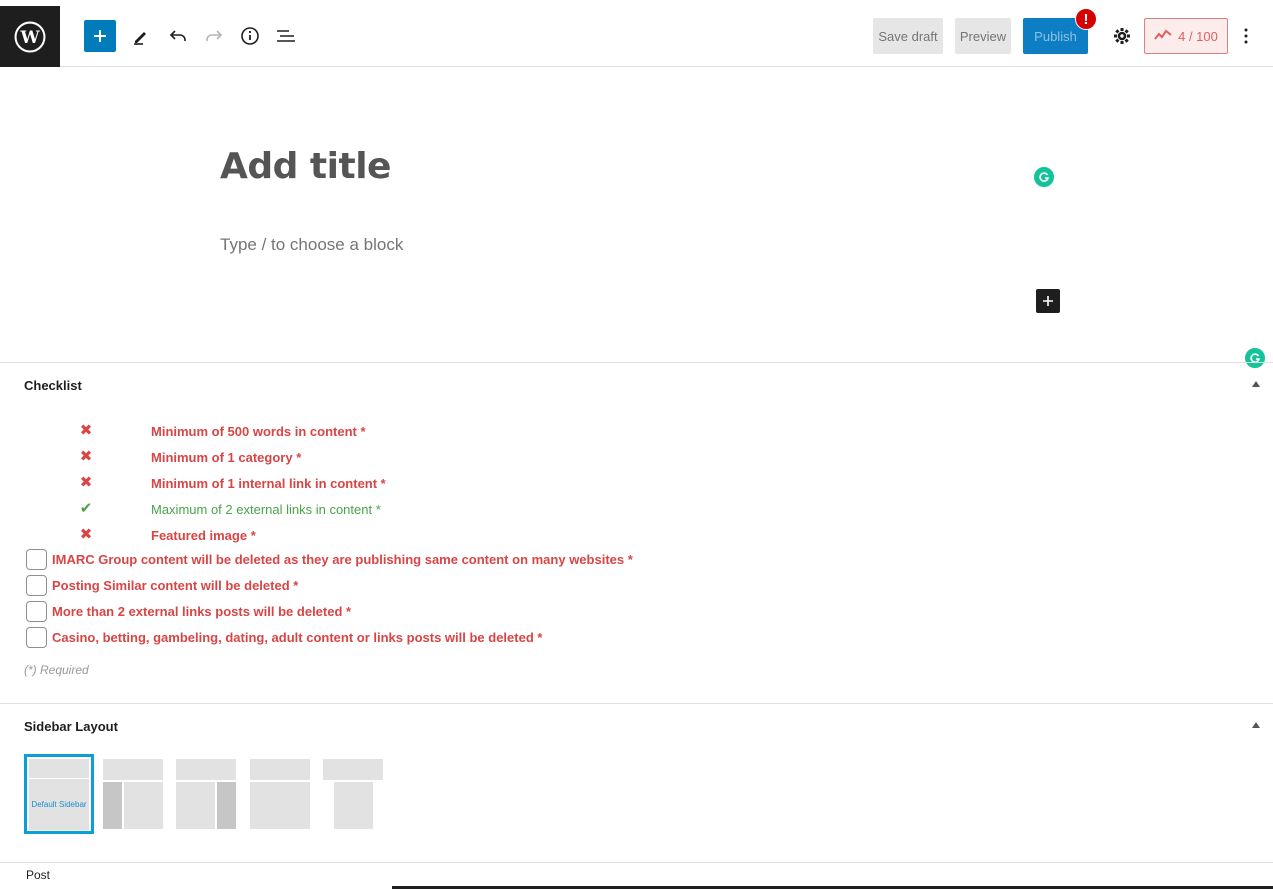  I want to click on checklist-item: ✖ Featured image *, so click(450, 536).